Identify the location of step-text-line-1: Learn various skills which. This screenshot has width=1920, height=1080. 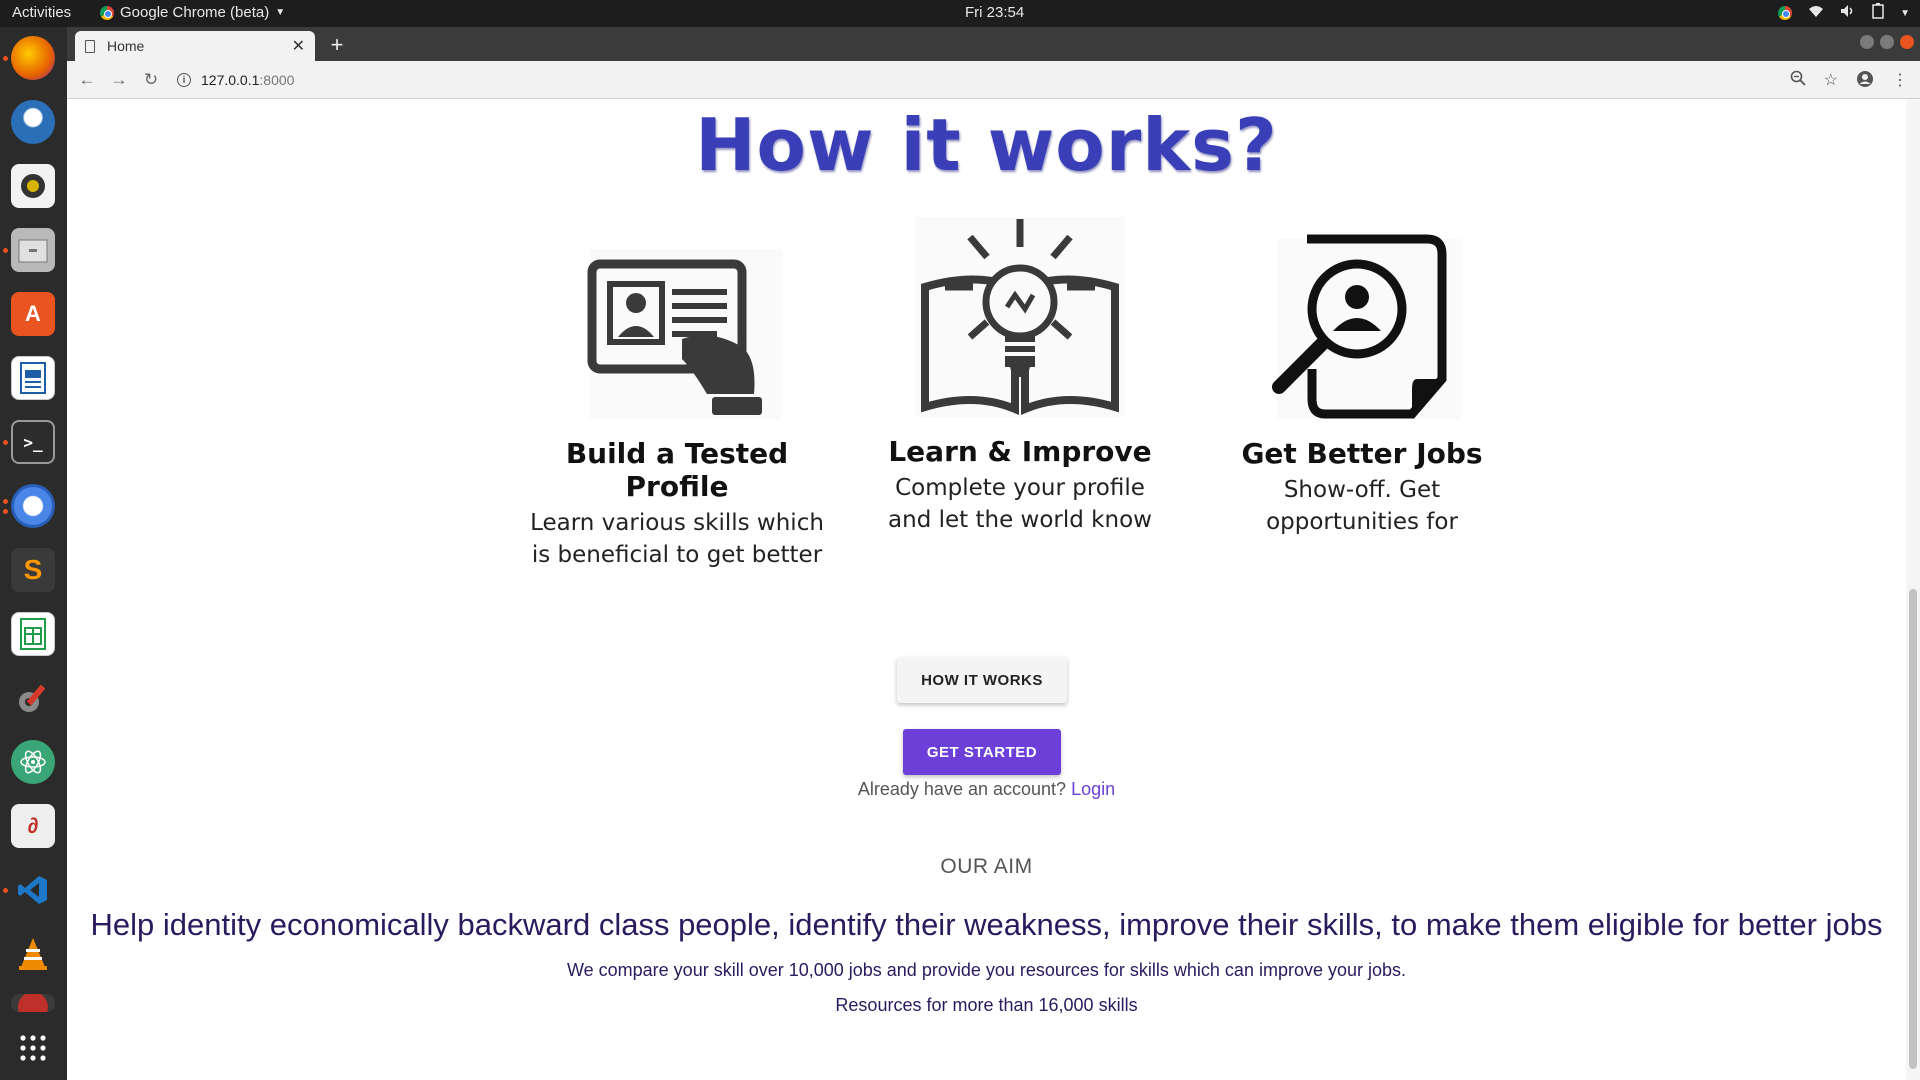
(677, 523).